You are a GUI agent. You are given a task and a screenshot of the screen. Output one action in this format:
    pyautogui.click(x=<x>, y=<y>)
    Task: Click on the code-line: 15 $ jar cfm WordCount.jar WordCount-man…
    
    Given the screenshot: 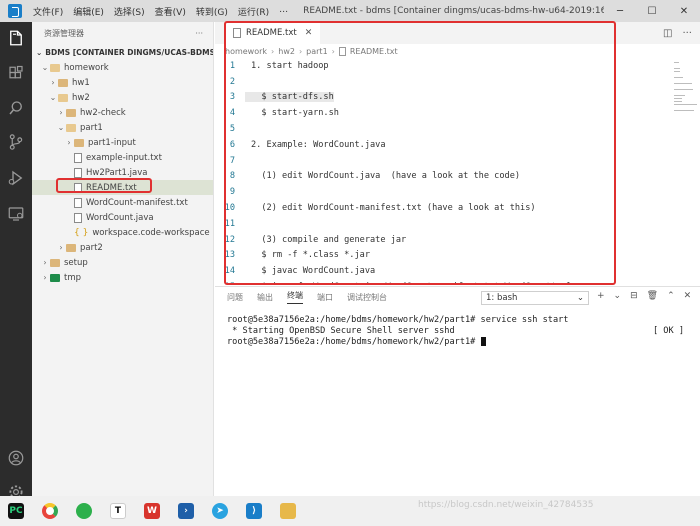 What is the action you would take?
    pyautogui.click(x=401, y=281)
    